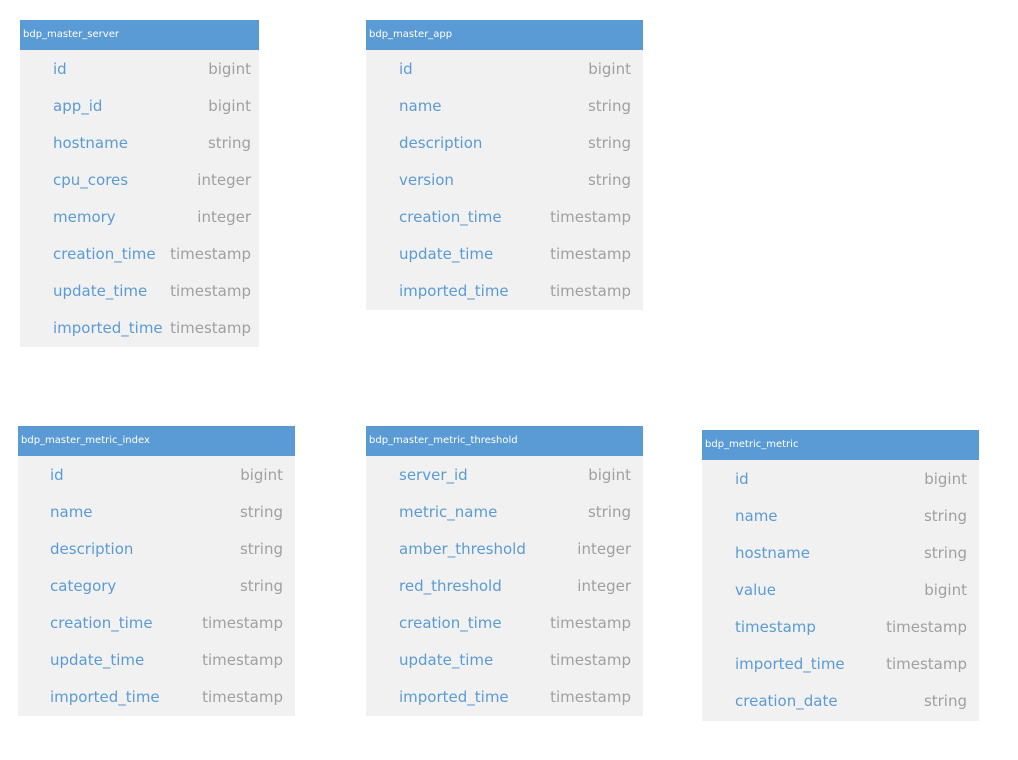 The image size is (1018, 760). Describe the element at coordinates (139, 105) in the screenshot. I see `column-row: app_id bigint` at that location.